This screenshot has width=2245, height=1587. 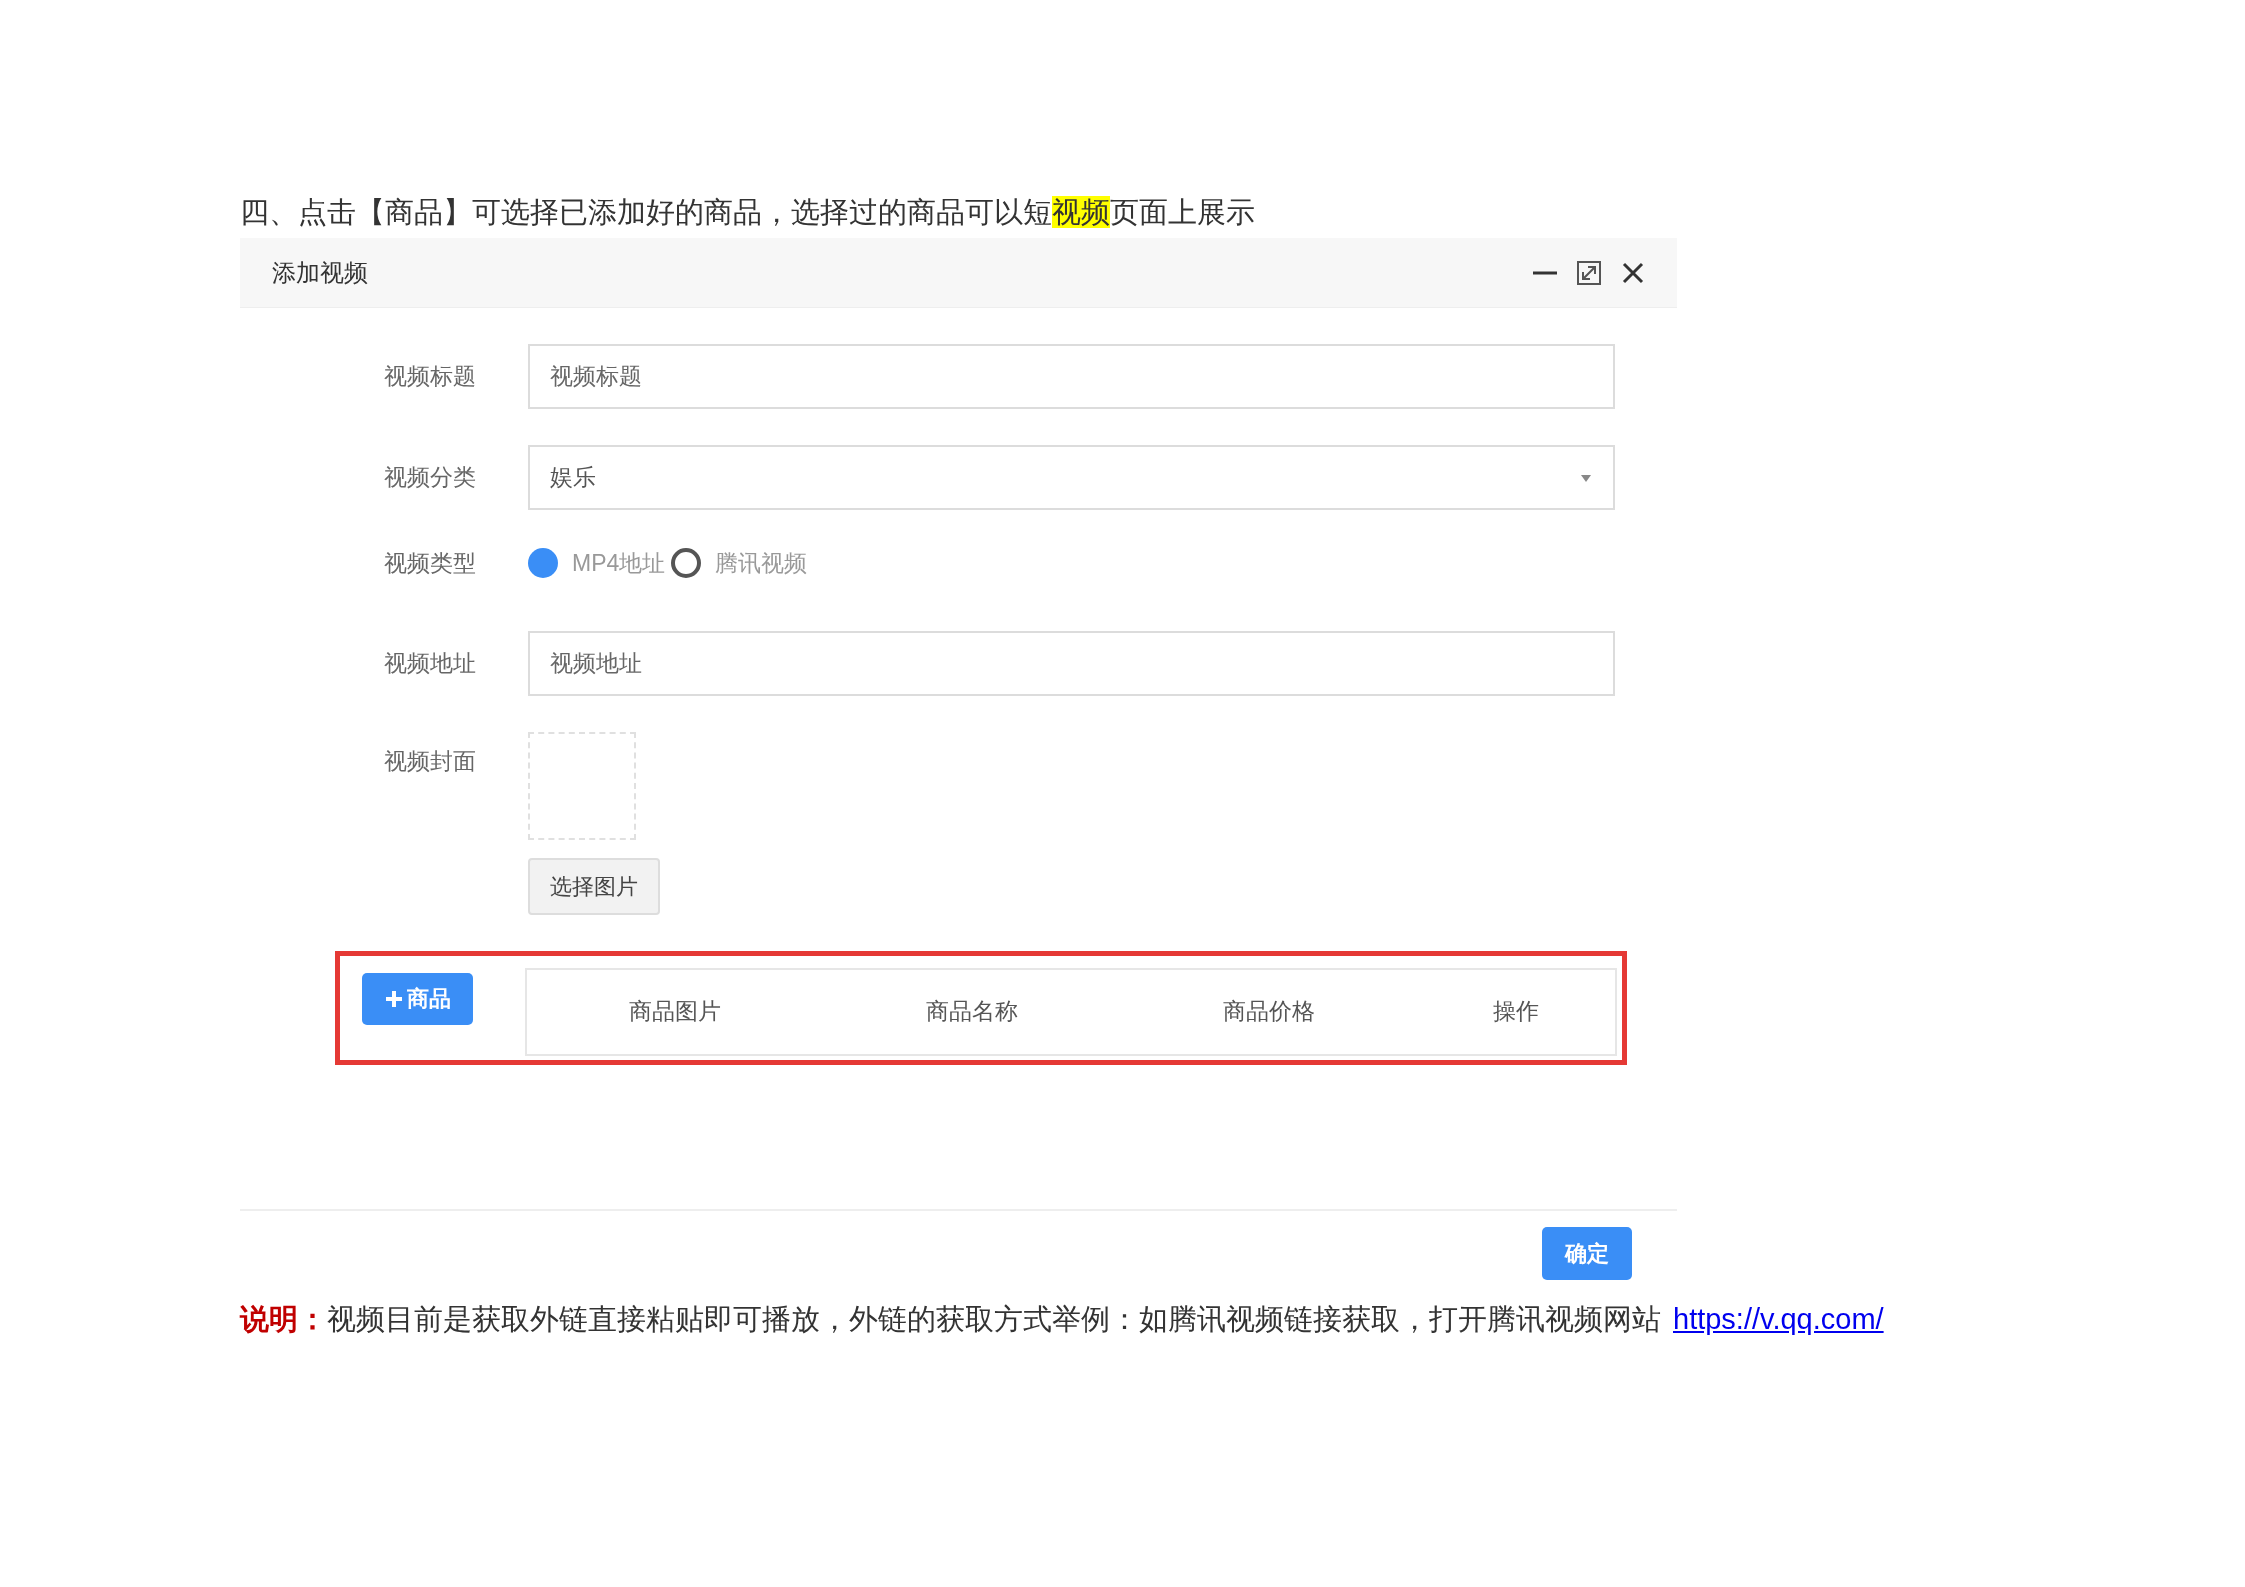 I want to click on plus-icon, so click(x=393, y=998).